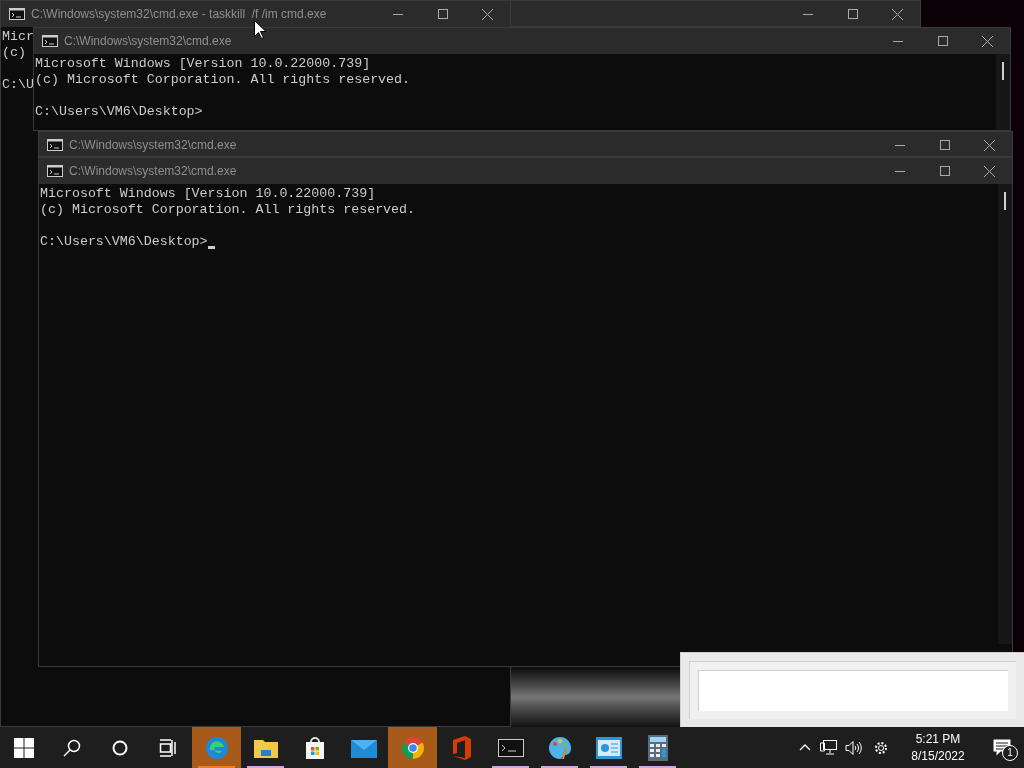 The width and height of the screenshot is (1024, 768). I want to click on time-text: 5:21 PM, so click(938, 739).